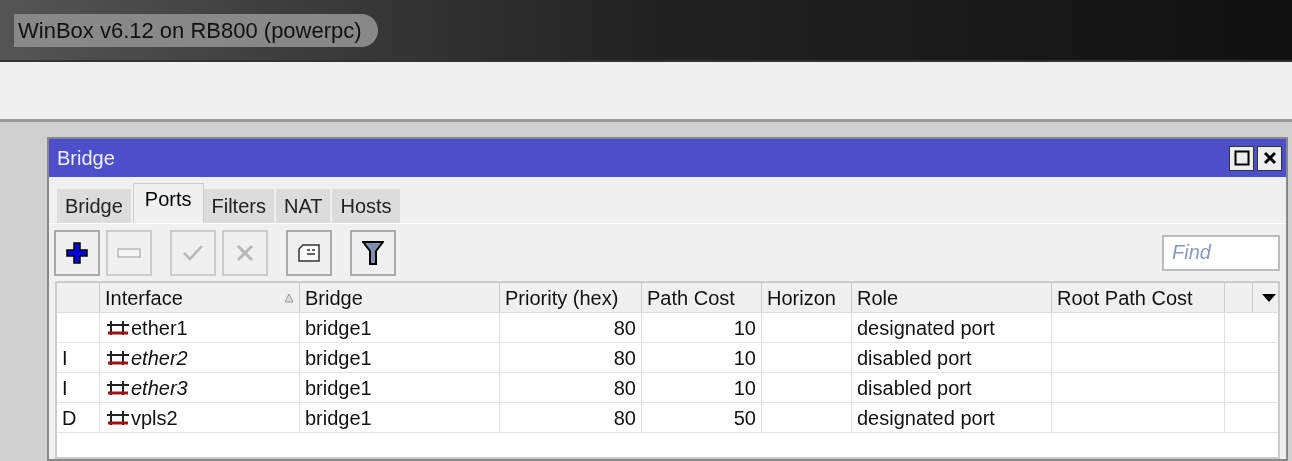  I want to click on find-field: Find, so click(1221, 252).